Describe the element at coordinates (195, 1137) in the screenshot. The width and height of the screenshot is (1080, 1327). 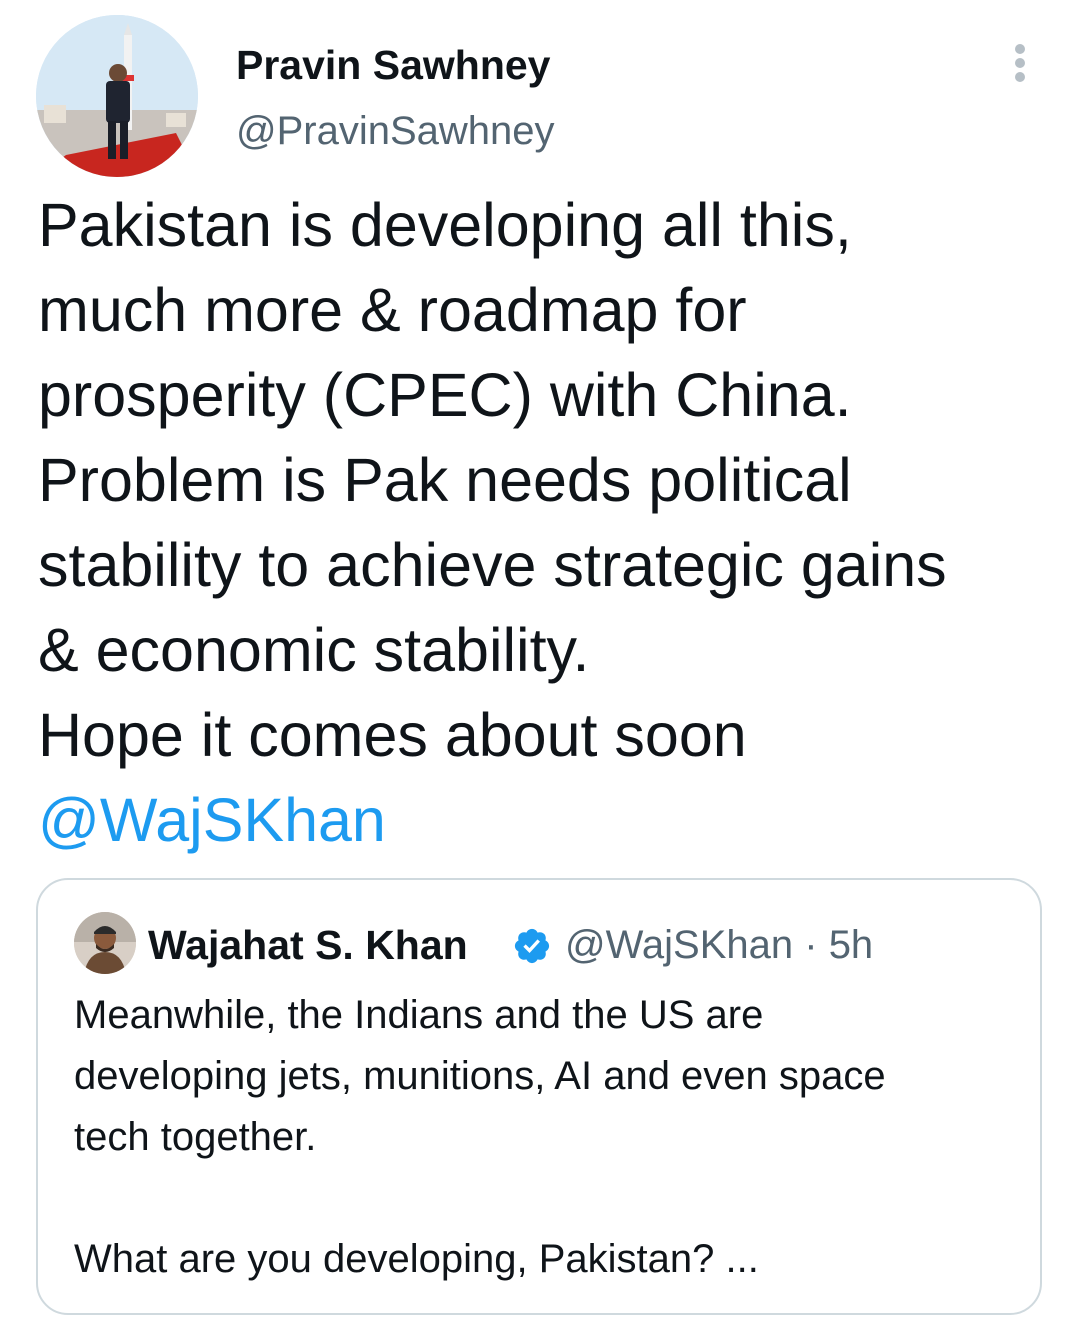
I see `quoted-line: tech together.` at that location.